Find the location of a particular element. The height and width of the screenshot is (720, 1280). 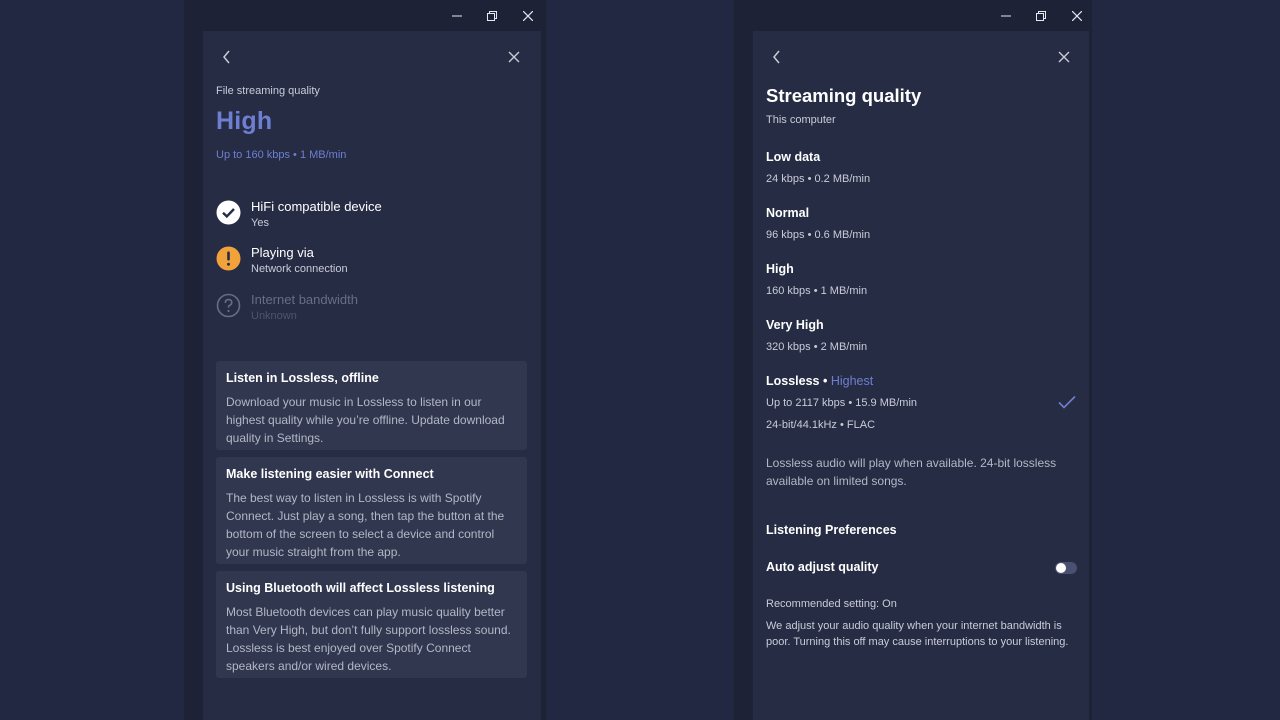

card-title: Make listening easier with Connect is located at coordinates (330, 474).